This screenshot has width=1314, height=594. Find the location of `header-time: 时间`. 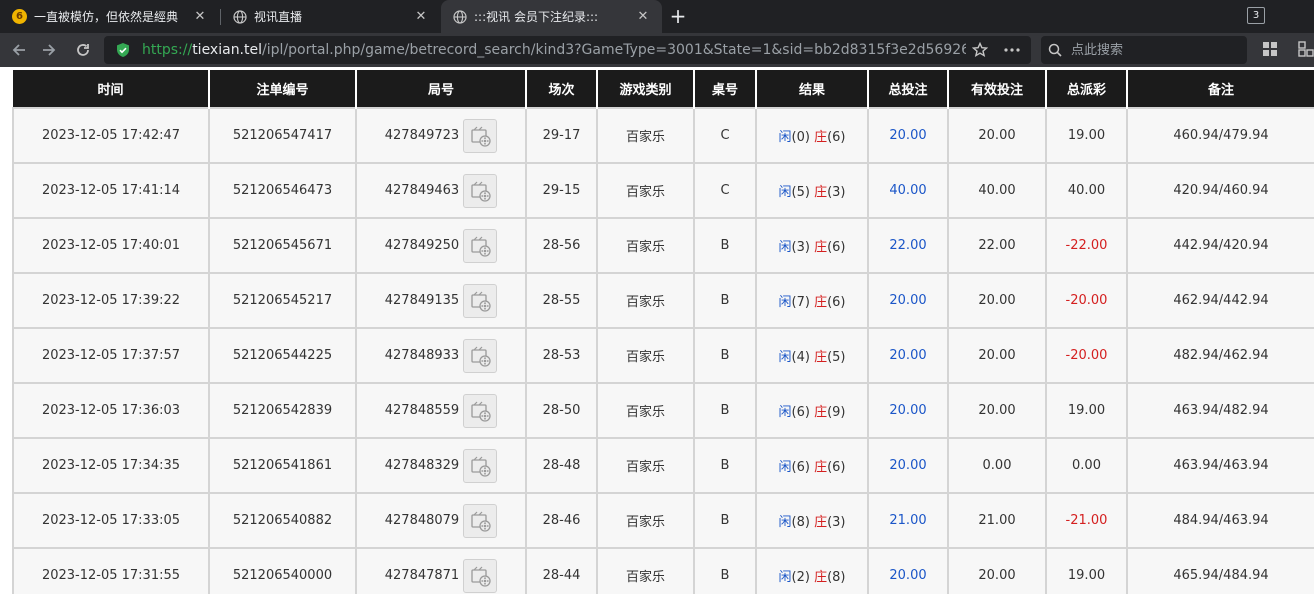

header-time: 时间 is located at coordinates (111, 89).